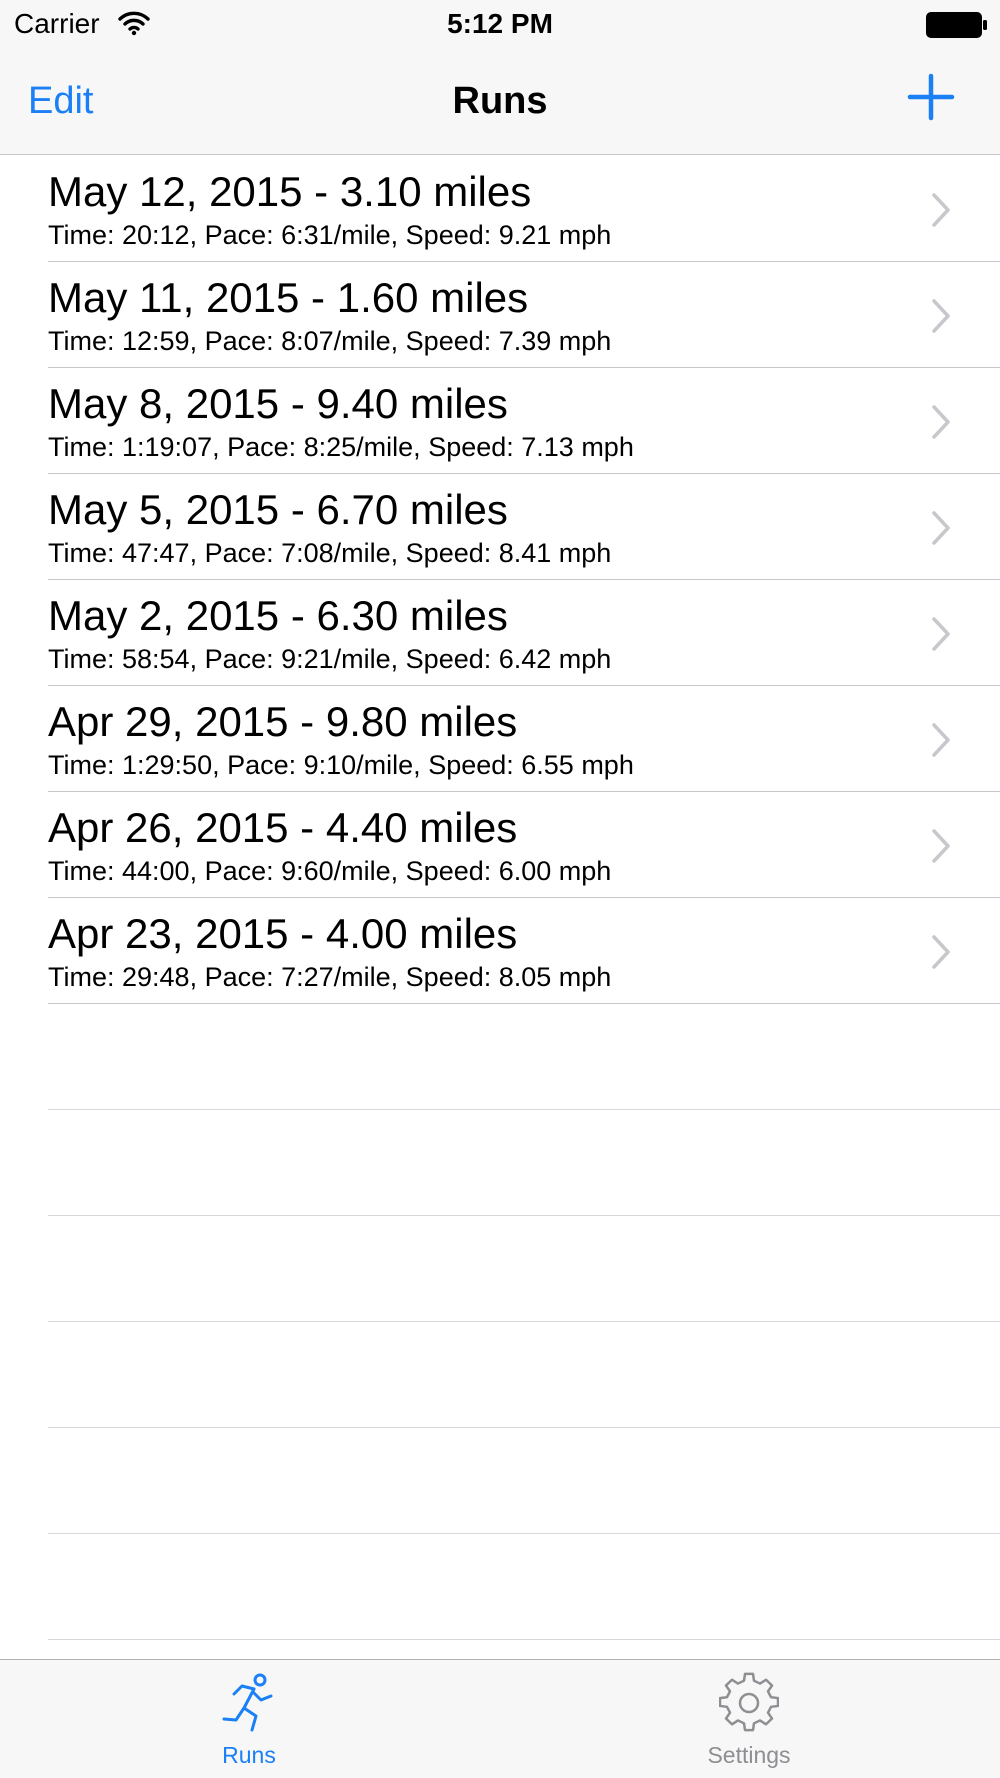 The height and width of the screenshot is (1778, 1000). Describe the element at coordinates (500, 1718) in the screenshot. I see `tab-bar: Runs Settings` at that location.